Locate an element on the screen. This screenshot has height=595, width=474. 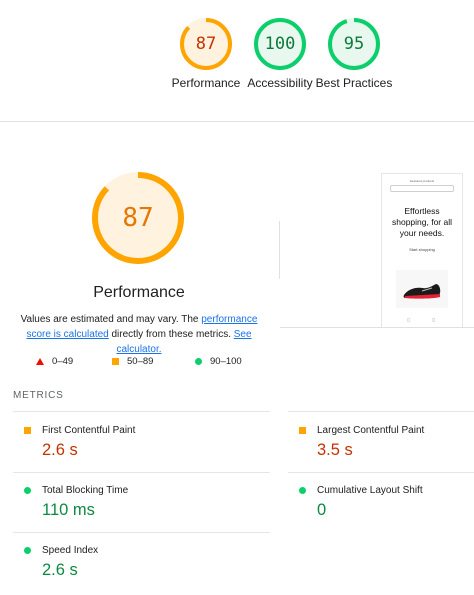
shoe-icon is located at coordinates (422, 291).